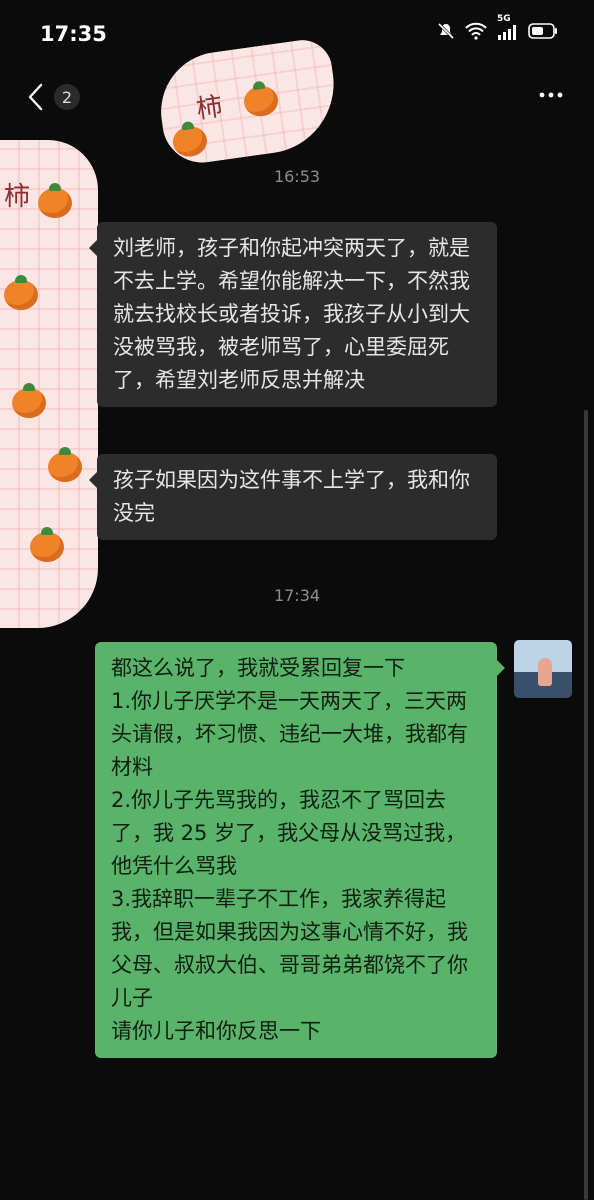 This screenshot has height=1200, width=594. I want to click on more-options-button, so click(551, 96).